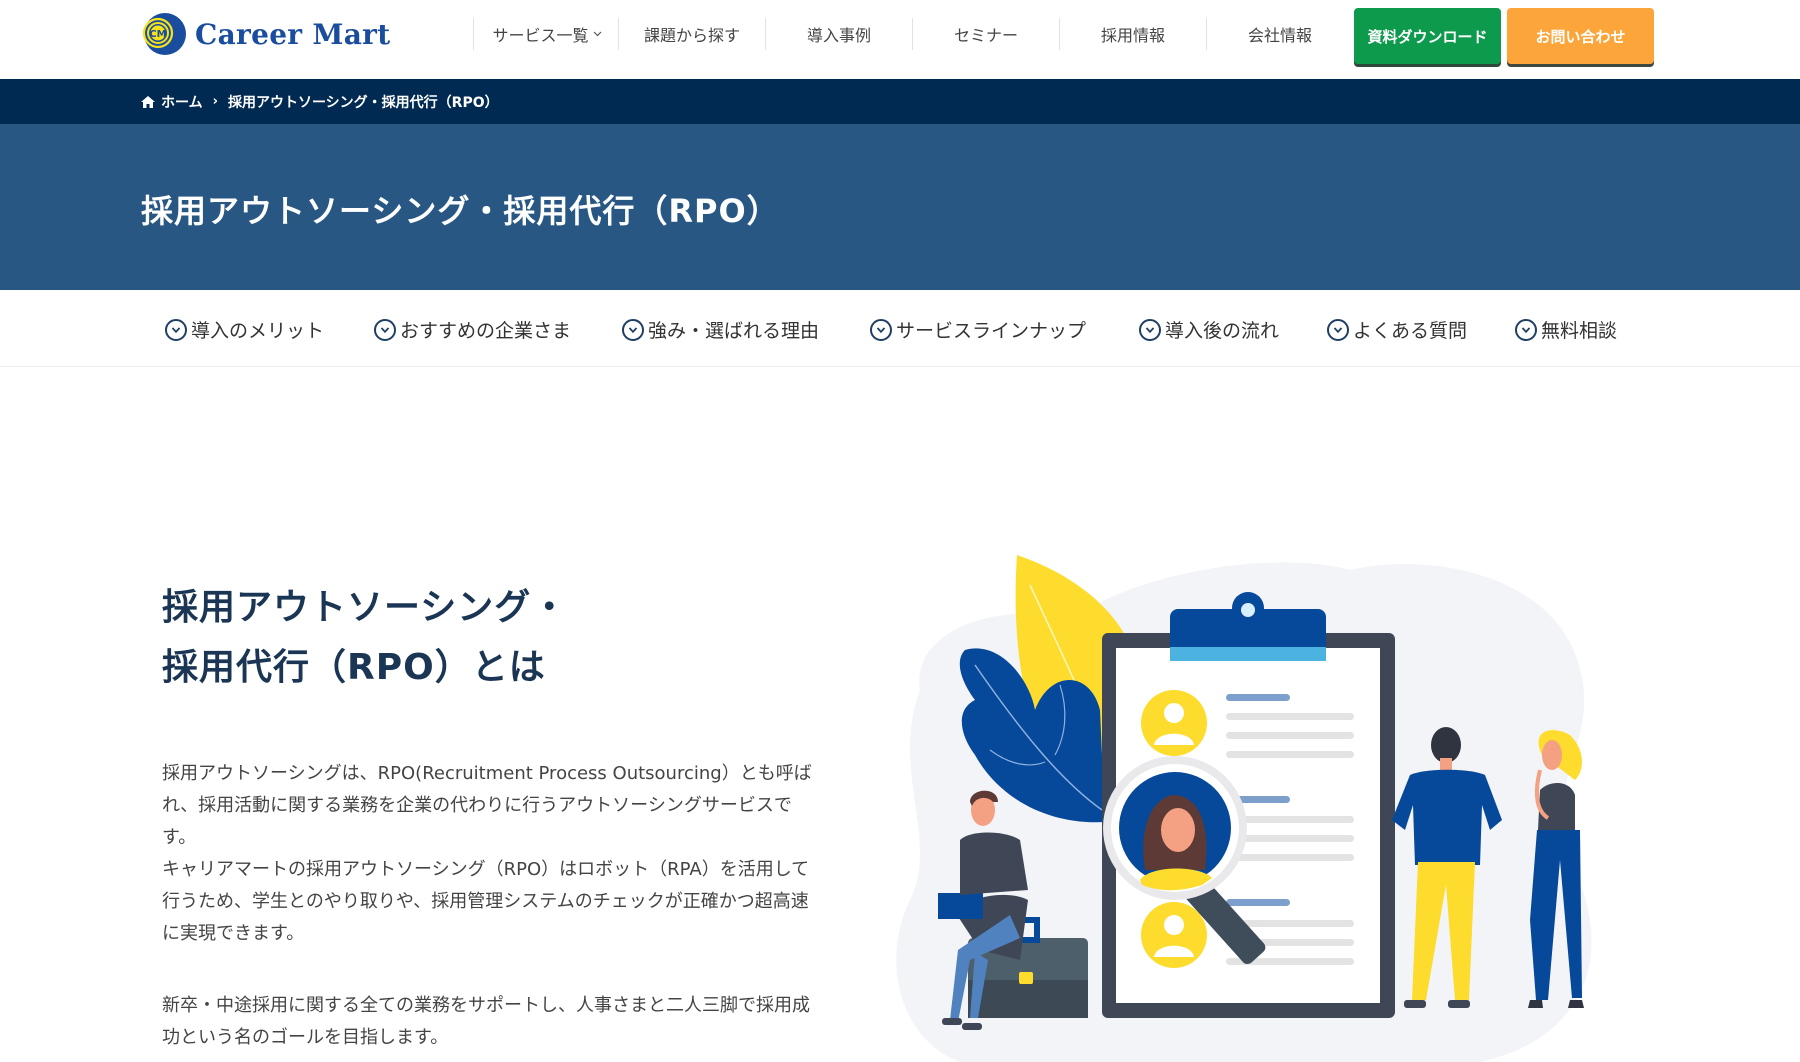  What do you see at coordinates (734, 331) in the screenshot?
I see `anchor-label: 強み・選ばれる理由` at bounding box center [734, 331].